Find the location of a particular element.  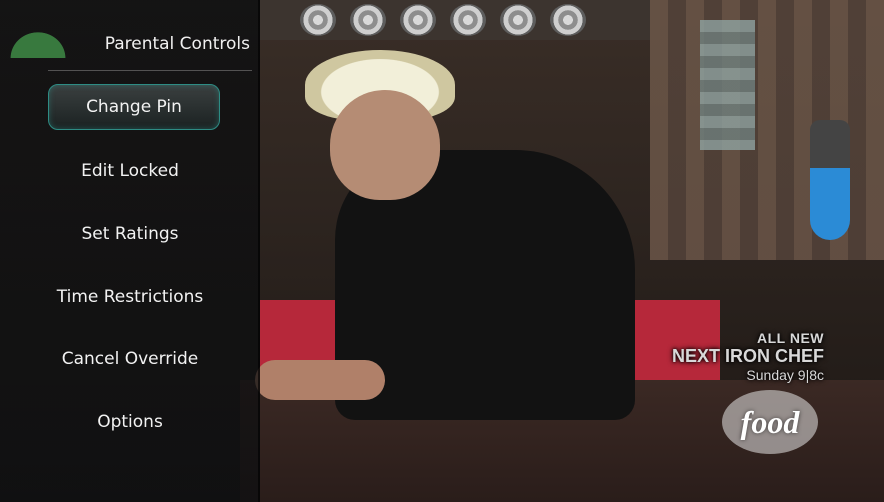

menu-item-label: Set Ratings is located at coordinates (130, 234).